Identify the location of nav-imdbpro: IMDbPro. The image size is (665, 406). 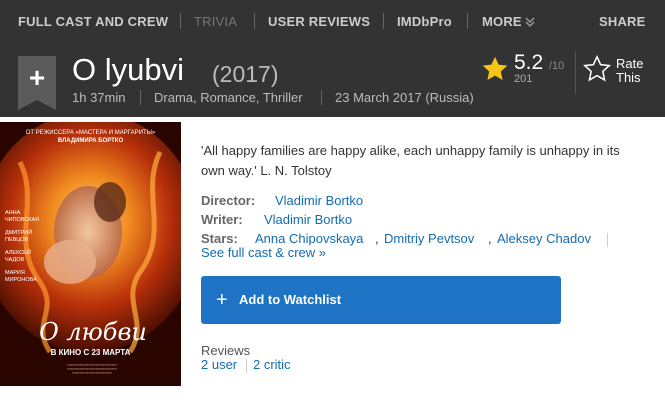
(424, 21).